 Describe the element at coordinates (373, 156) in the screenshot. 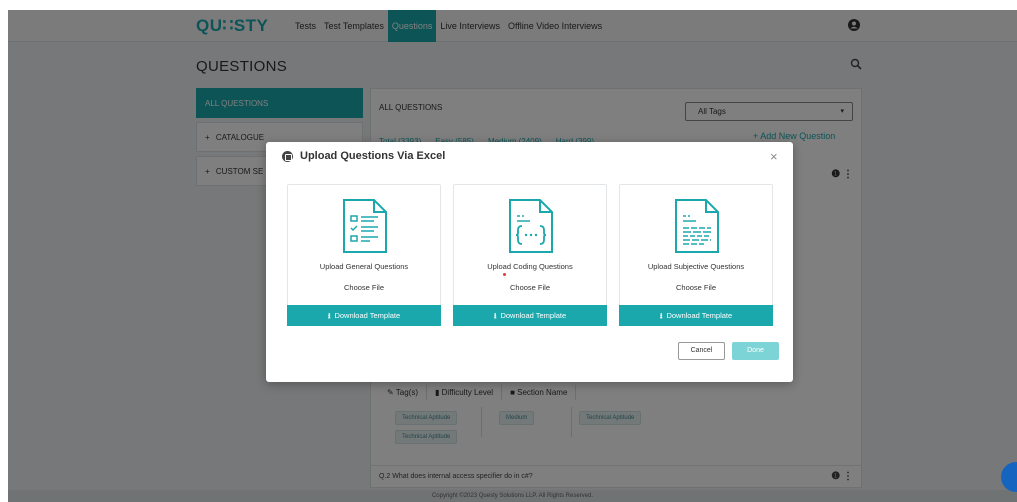

I see `modal-title: Upload Questions Via Excel` at that location.